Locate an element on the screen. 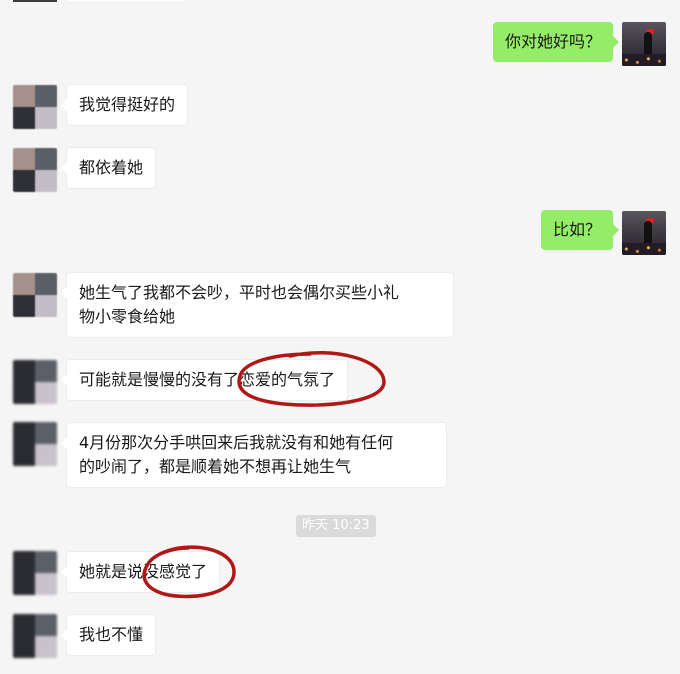  avatar is located at coordinates (35, 1).